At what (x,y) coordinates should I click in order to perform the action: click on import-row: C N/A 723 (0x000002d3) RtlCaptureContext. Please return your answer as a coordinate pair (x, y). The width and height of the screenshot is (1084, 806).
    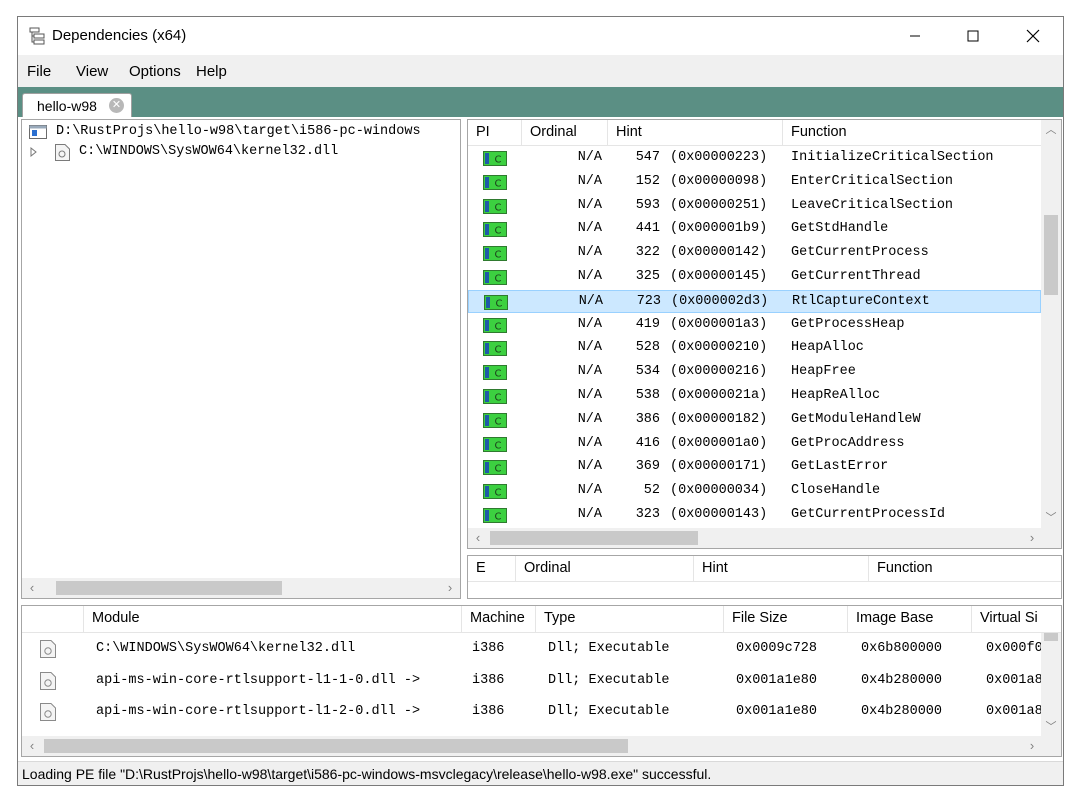
    Looking at the image, I should click on (754, 301).